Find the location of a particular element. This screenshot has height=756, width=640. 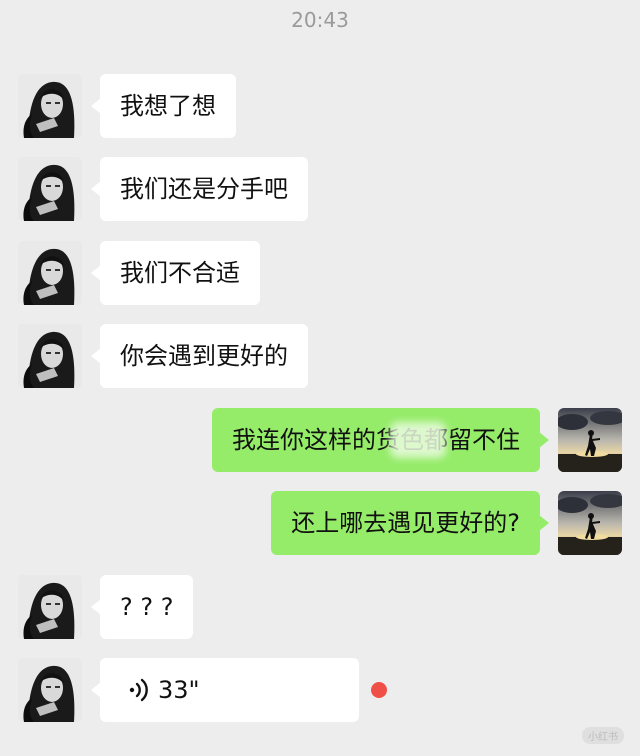

message-text: 我连你这样的货色都留不住 is located at coordinates (376, 440).